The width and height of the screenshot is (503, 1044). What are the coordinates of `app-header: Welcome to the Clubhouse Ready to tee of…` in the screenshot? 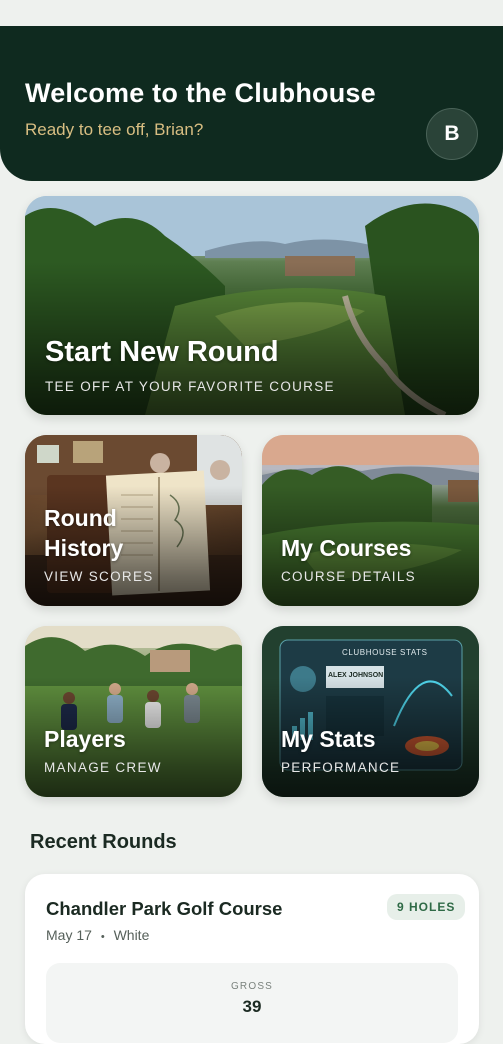 It's located at (251, 103).